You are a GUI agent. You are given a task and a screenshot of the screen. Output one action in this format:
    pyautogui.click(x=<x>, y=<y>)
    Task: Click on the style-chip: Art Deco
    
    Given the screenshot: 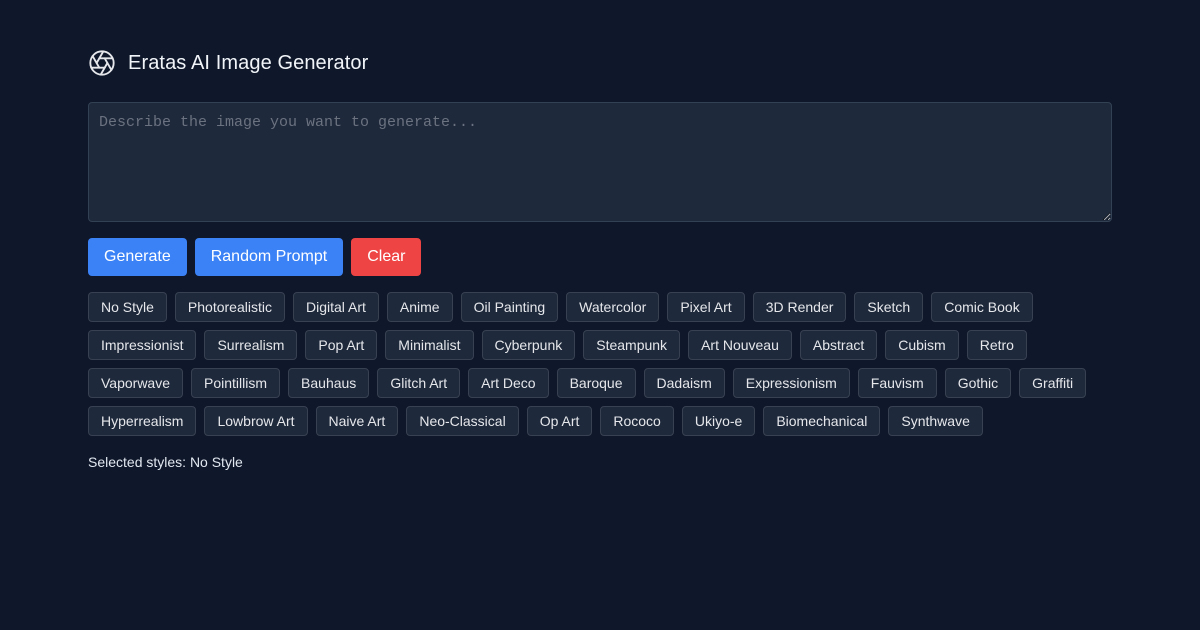 What is the action you would take?
    pyautogui.click(x=508, y=383)
    